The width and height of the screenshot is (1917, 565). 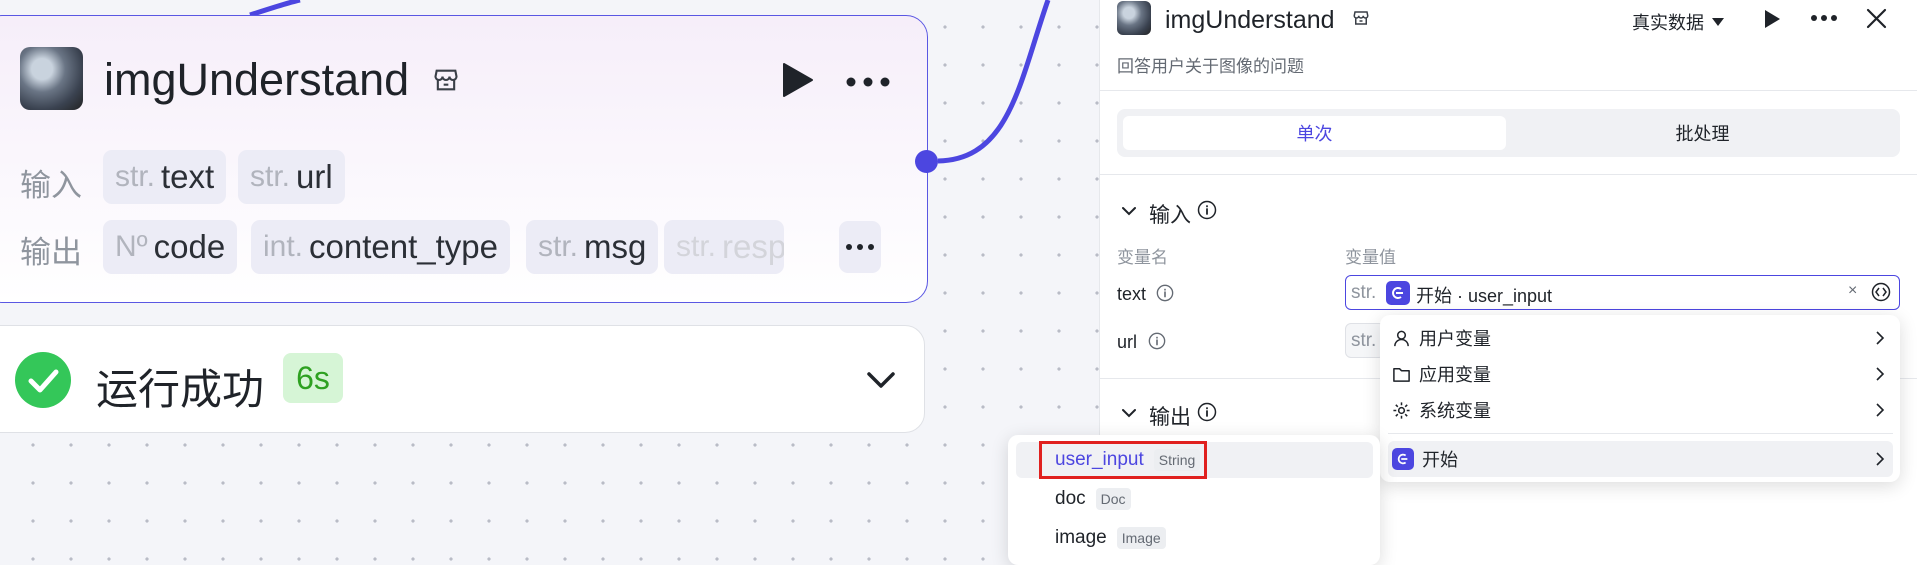 I want to click on run-node-button, so click(x=797, y=80).